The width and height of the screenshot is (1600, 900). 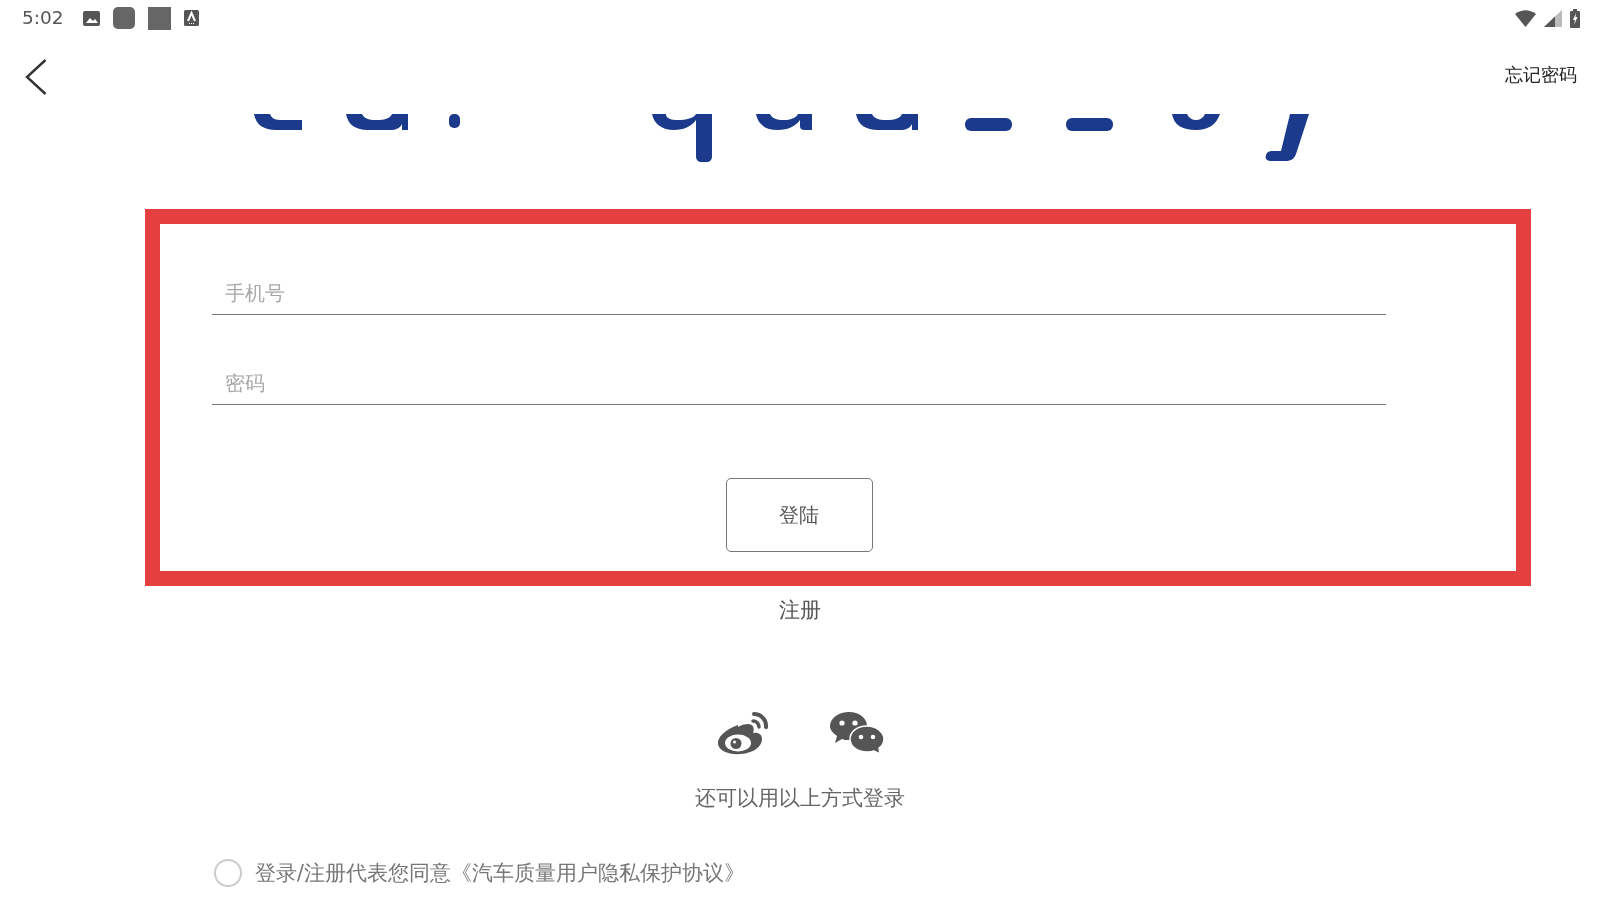 What do you see at coordinates (159, 18) in the screenshot?
I see `square-icon` at bounding box center [159, 18].